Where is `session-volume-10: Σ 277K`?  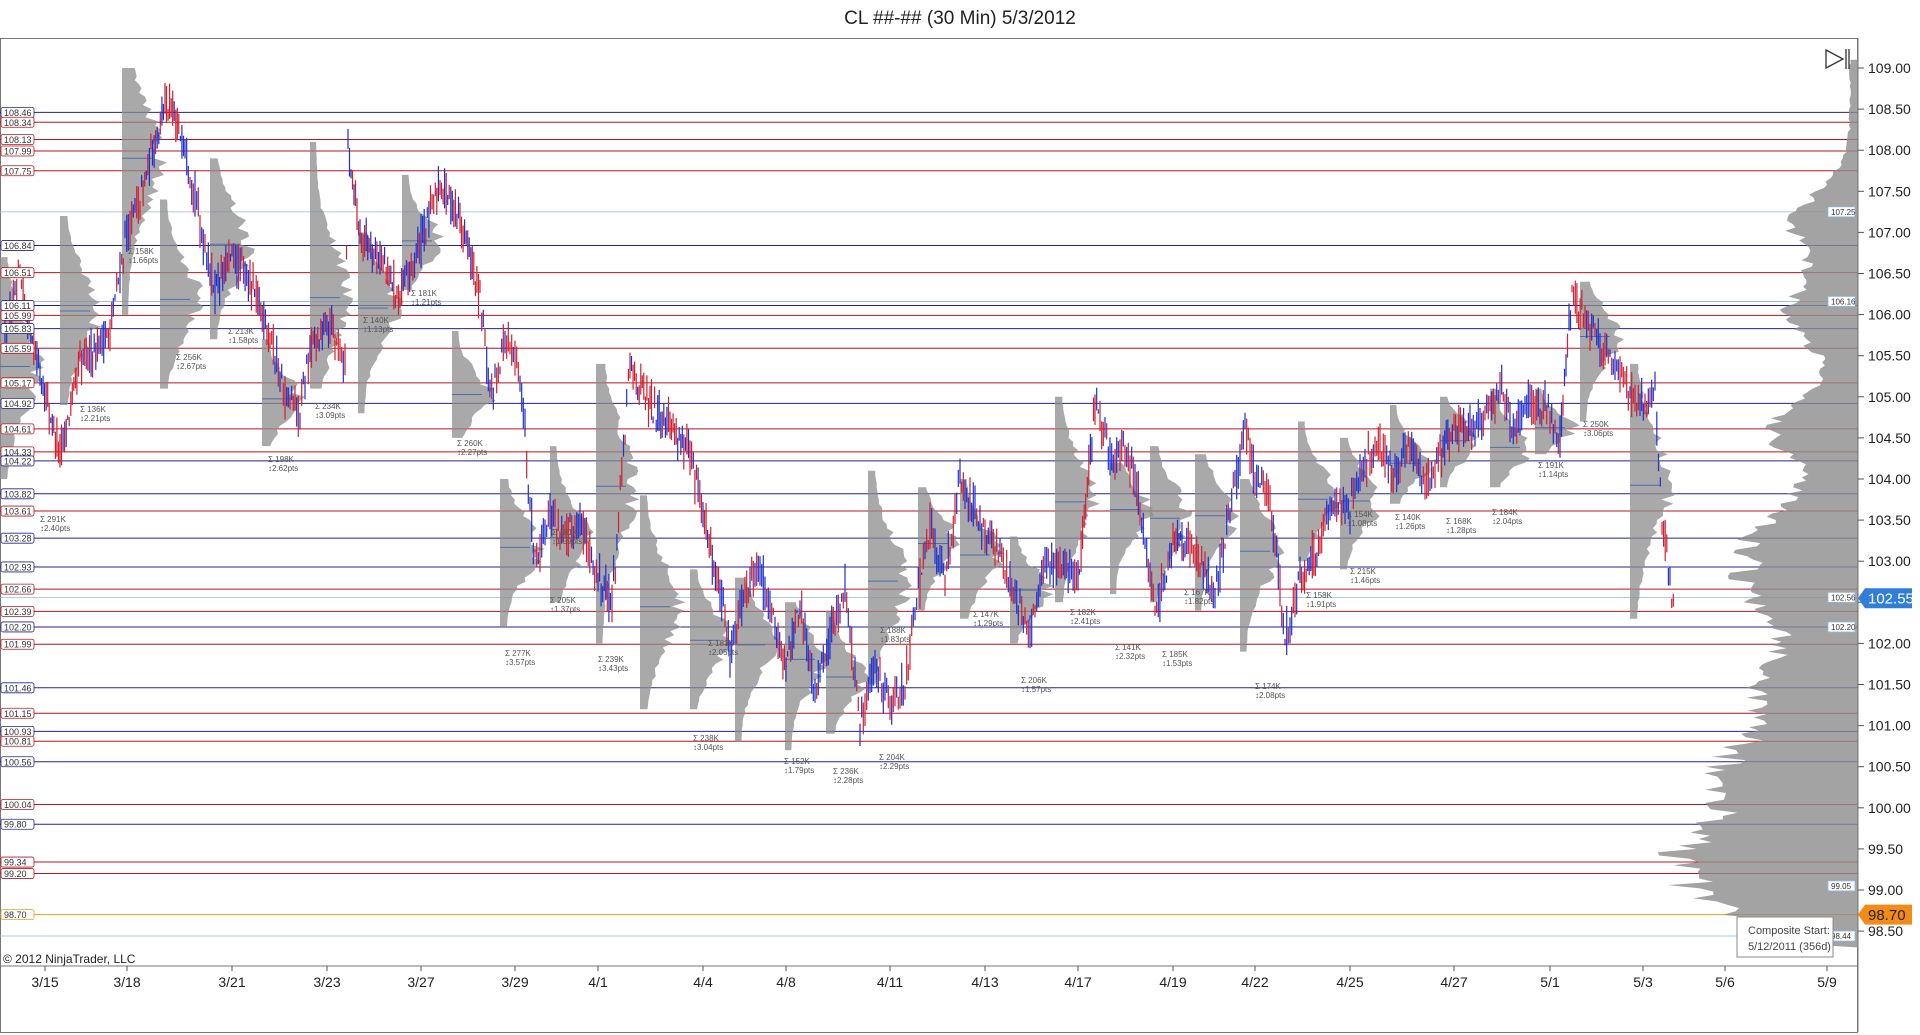
session-volume-10: Σ 277K is located at coordinates (518, 653).